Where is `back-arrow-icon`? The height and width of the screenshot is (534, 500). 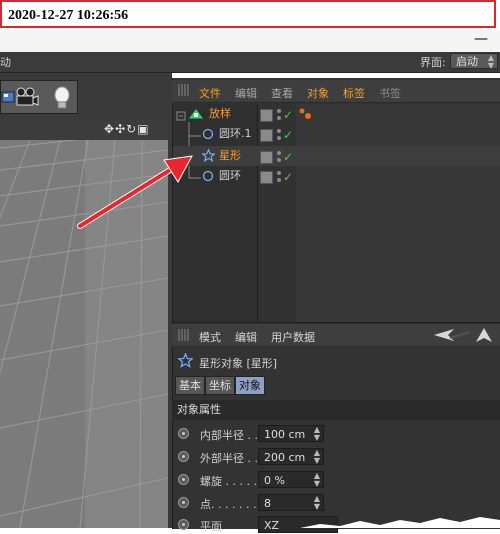
back-arrow-icon is located at coordinates (444, 335).